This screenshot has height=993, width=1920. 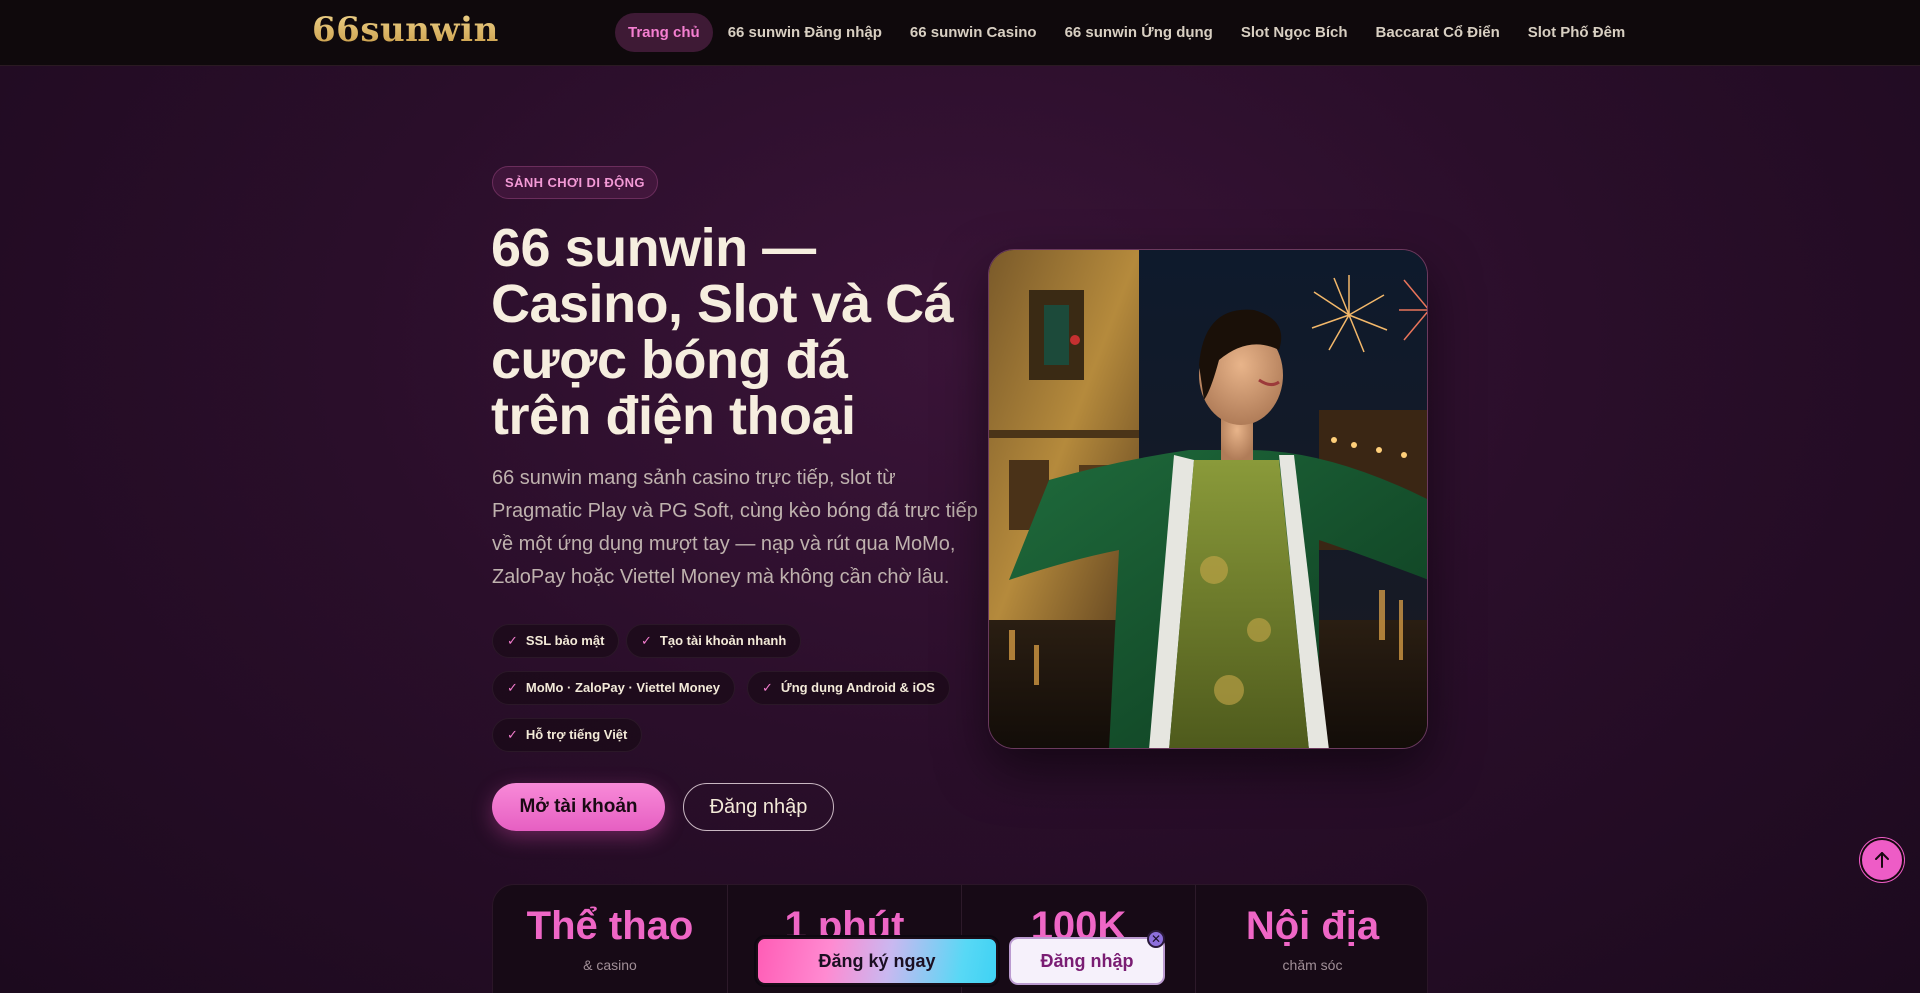 I want to click on site-logo: 66sunwin, so click(x=405, y=30).